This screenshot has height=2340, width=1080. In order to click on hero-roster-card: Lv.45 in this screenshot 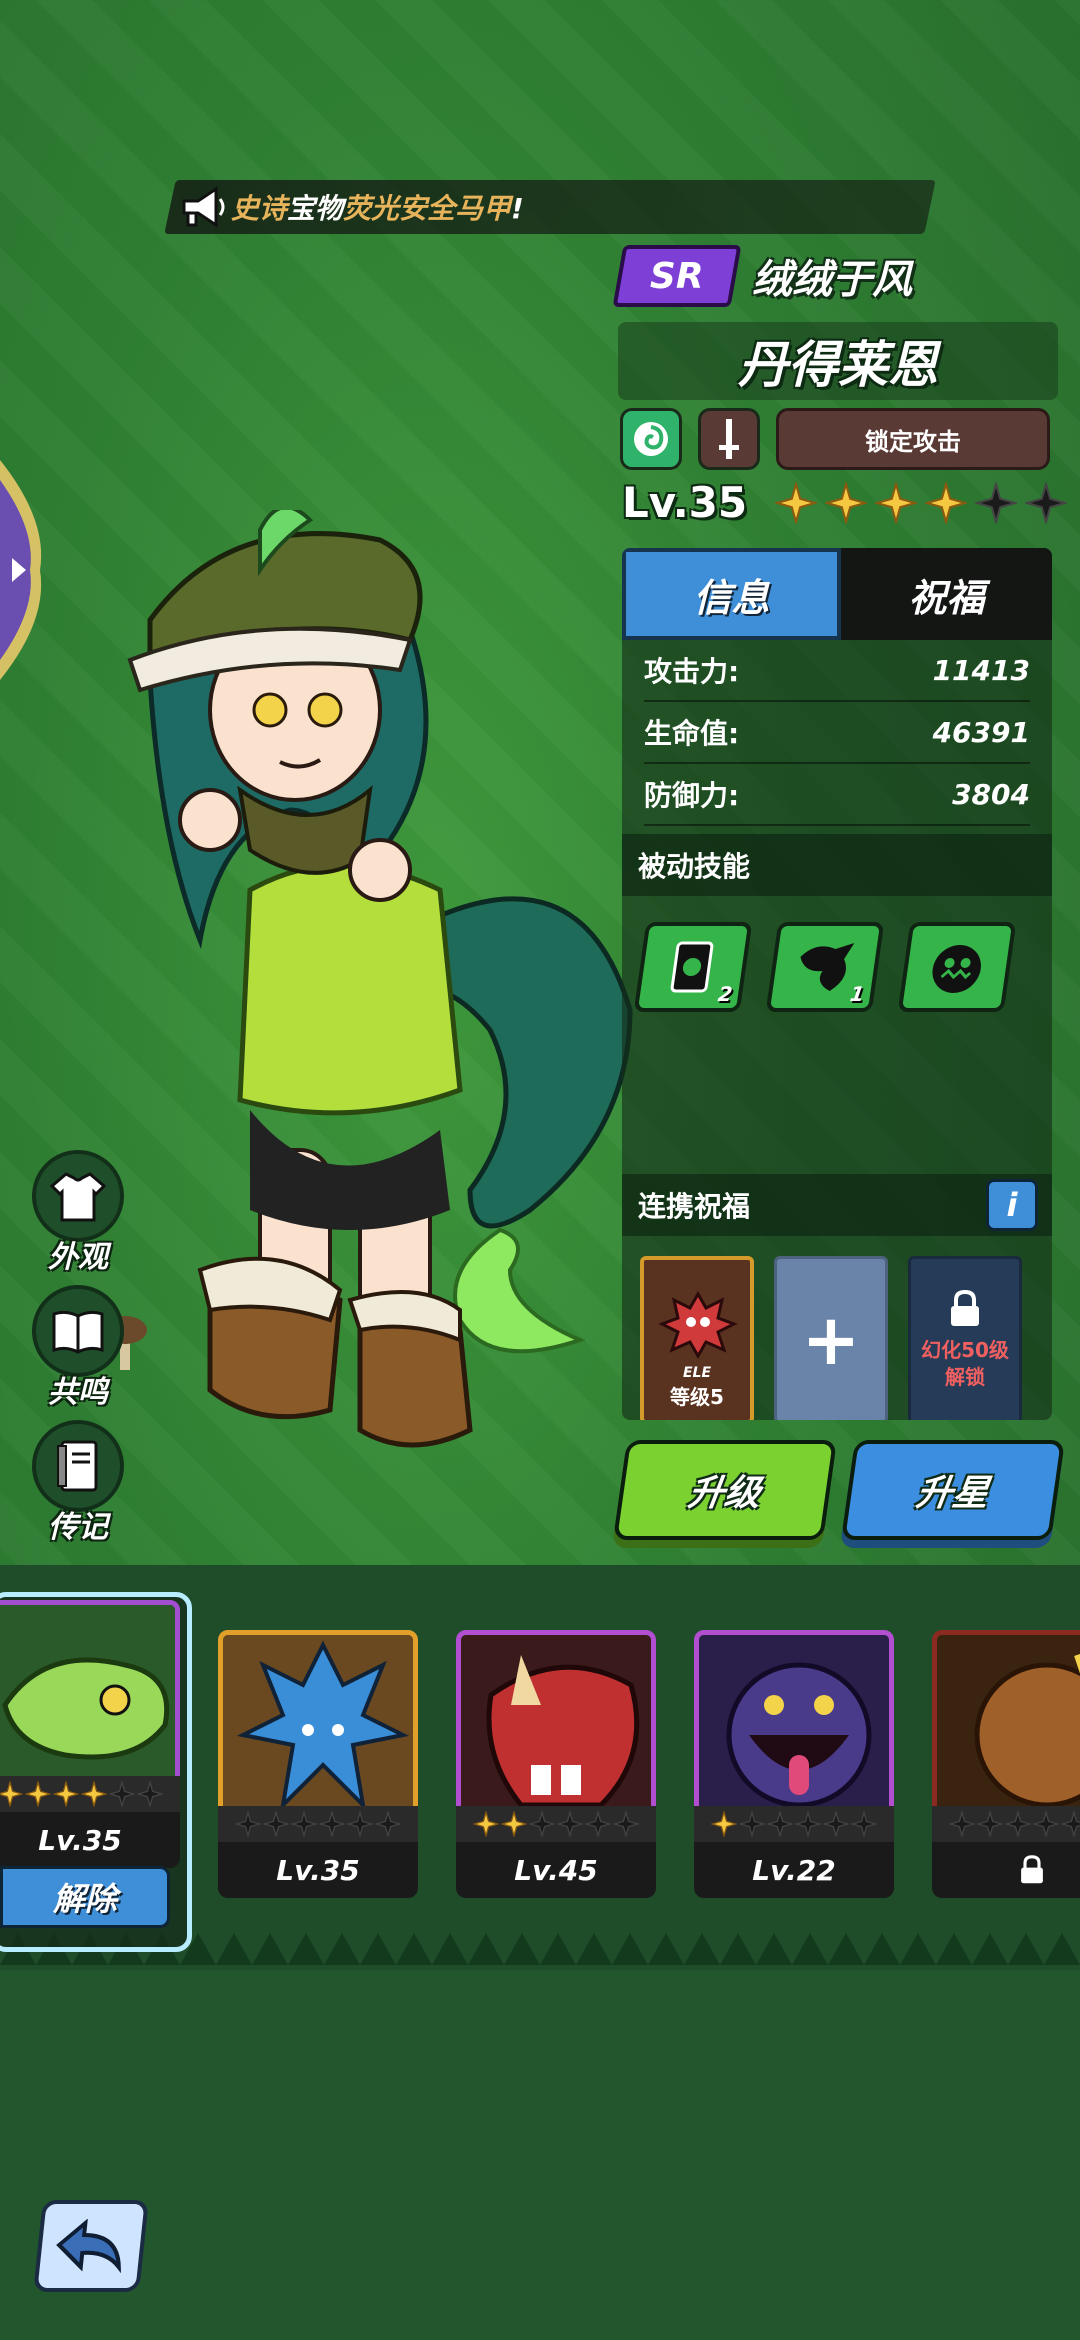, I will do `click(556, 1765)`.